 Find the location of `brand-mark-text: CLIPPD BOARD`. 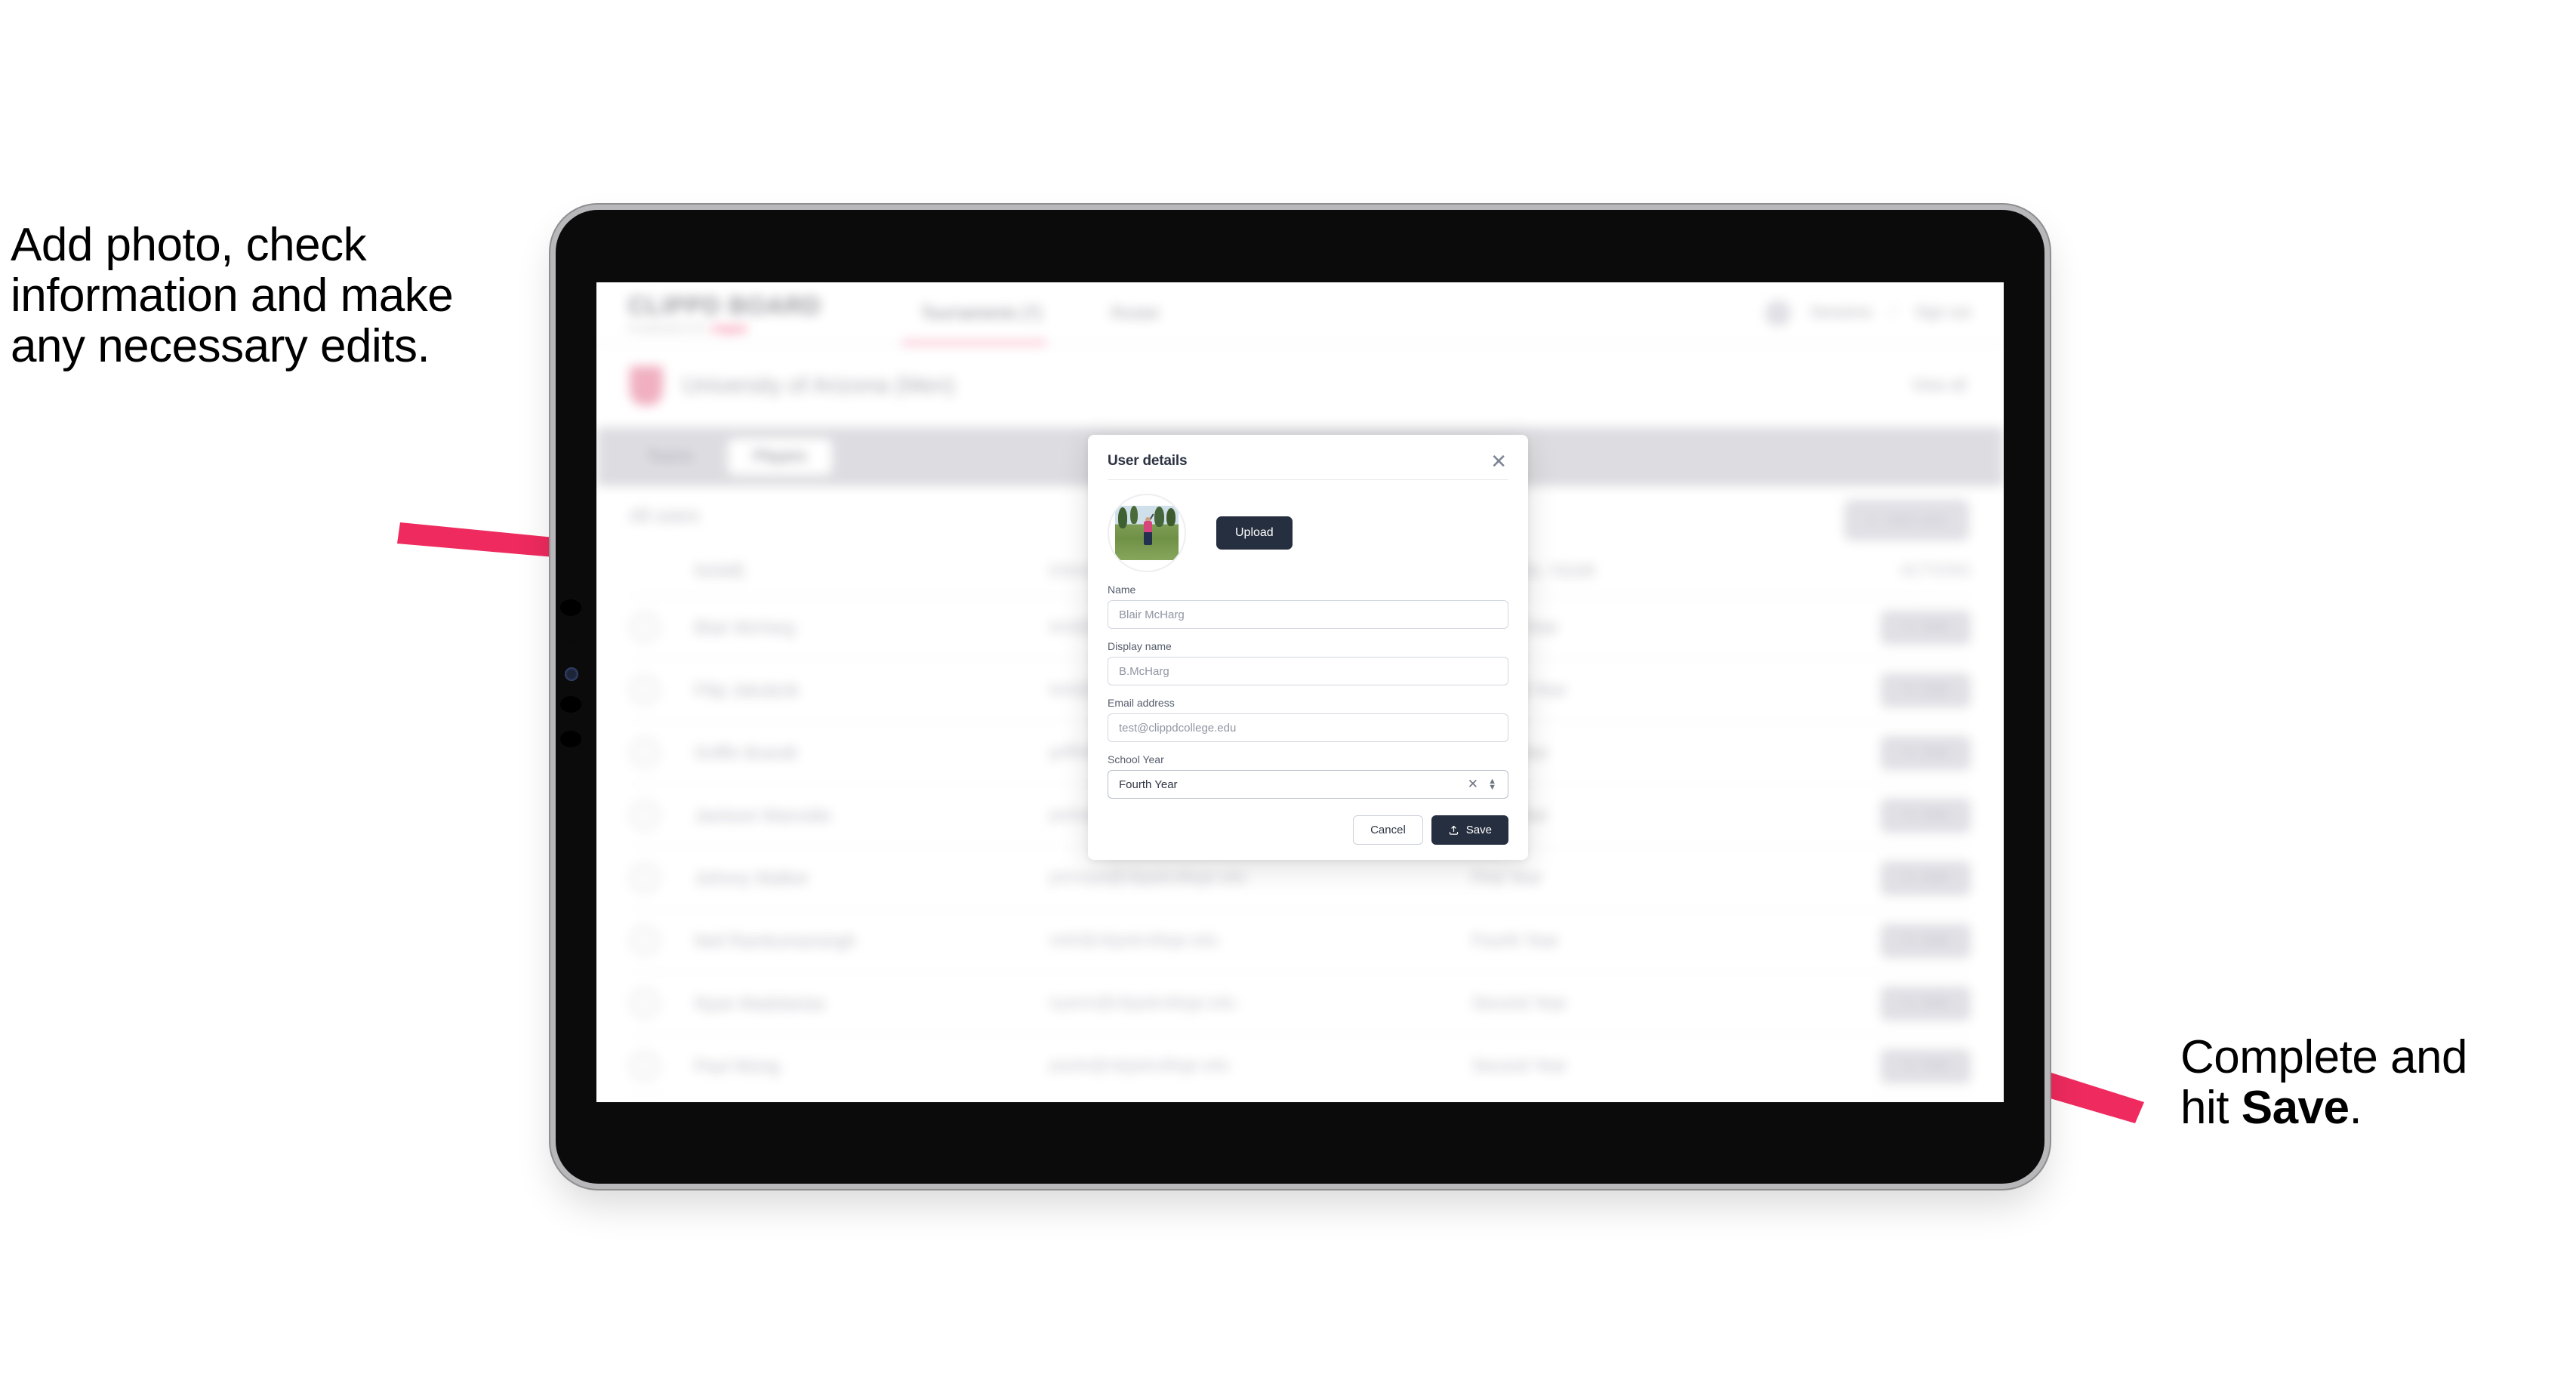

brand-mark-text: CLIPPD BOARD is located at coordinates (724, 305).